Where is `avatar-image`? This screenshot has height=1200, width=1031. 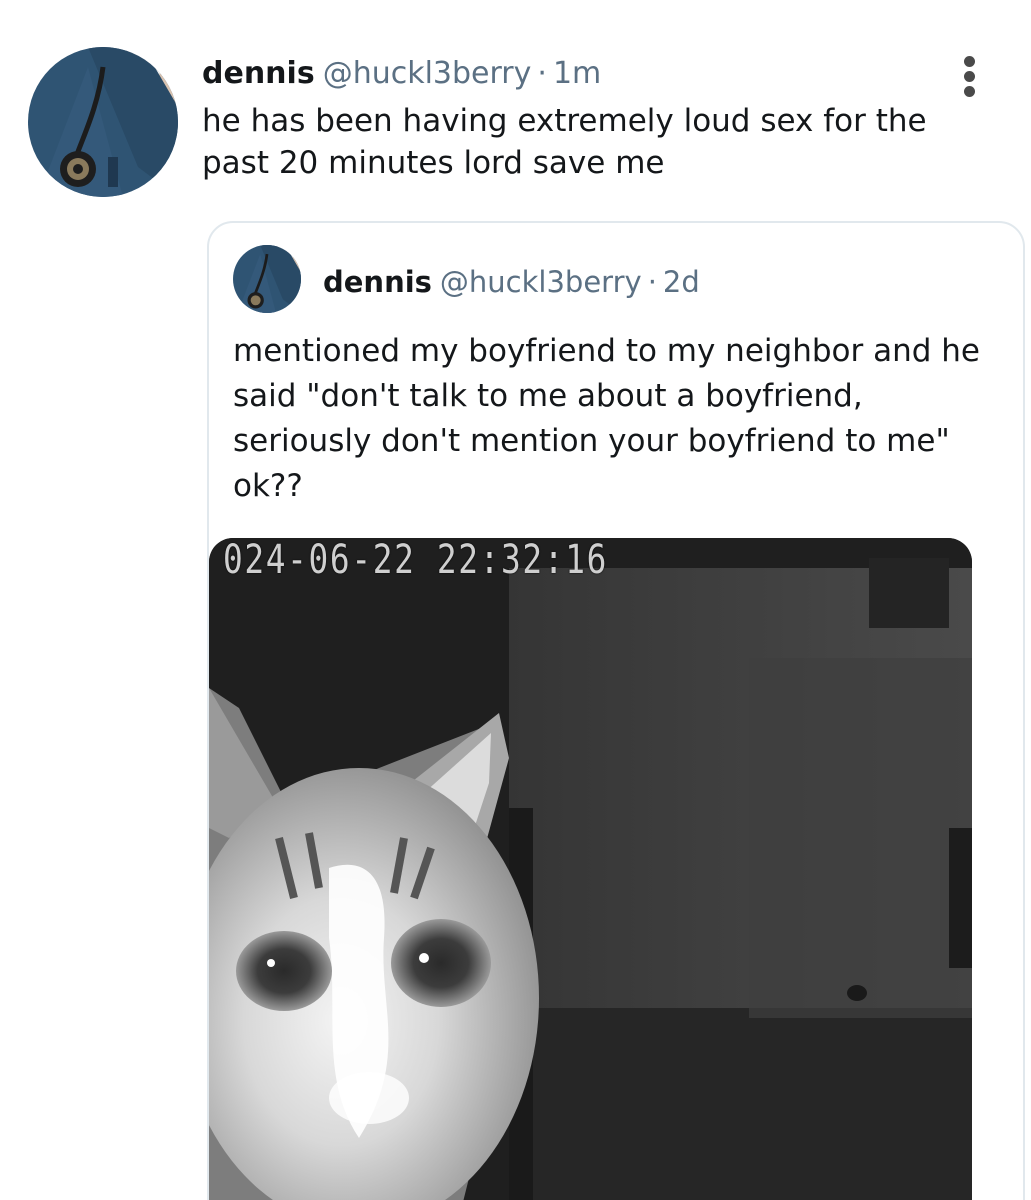 avatar-image is located at coordinates (103, 122).